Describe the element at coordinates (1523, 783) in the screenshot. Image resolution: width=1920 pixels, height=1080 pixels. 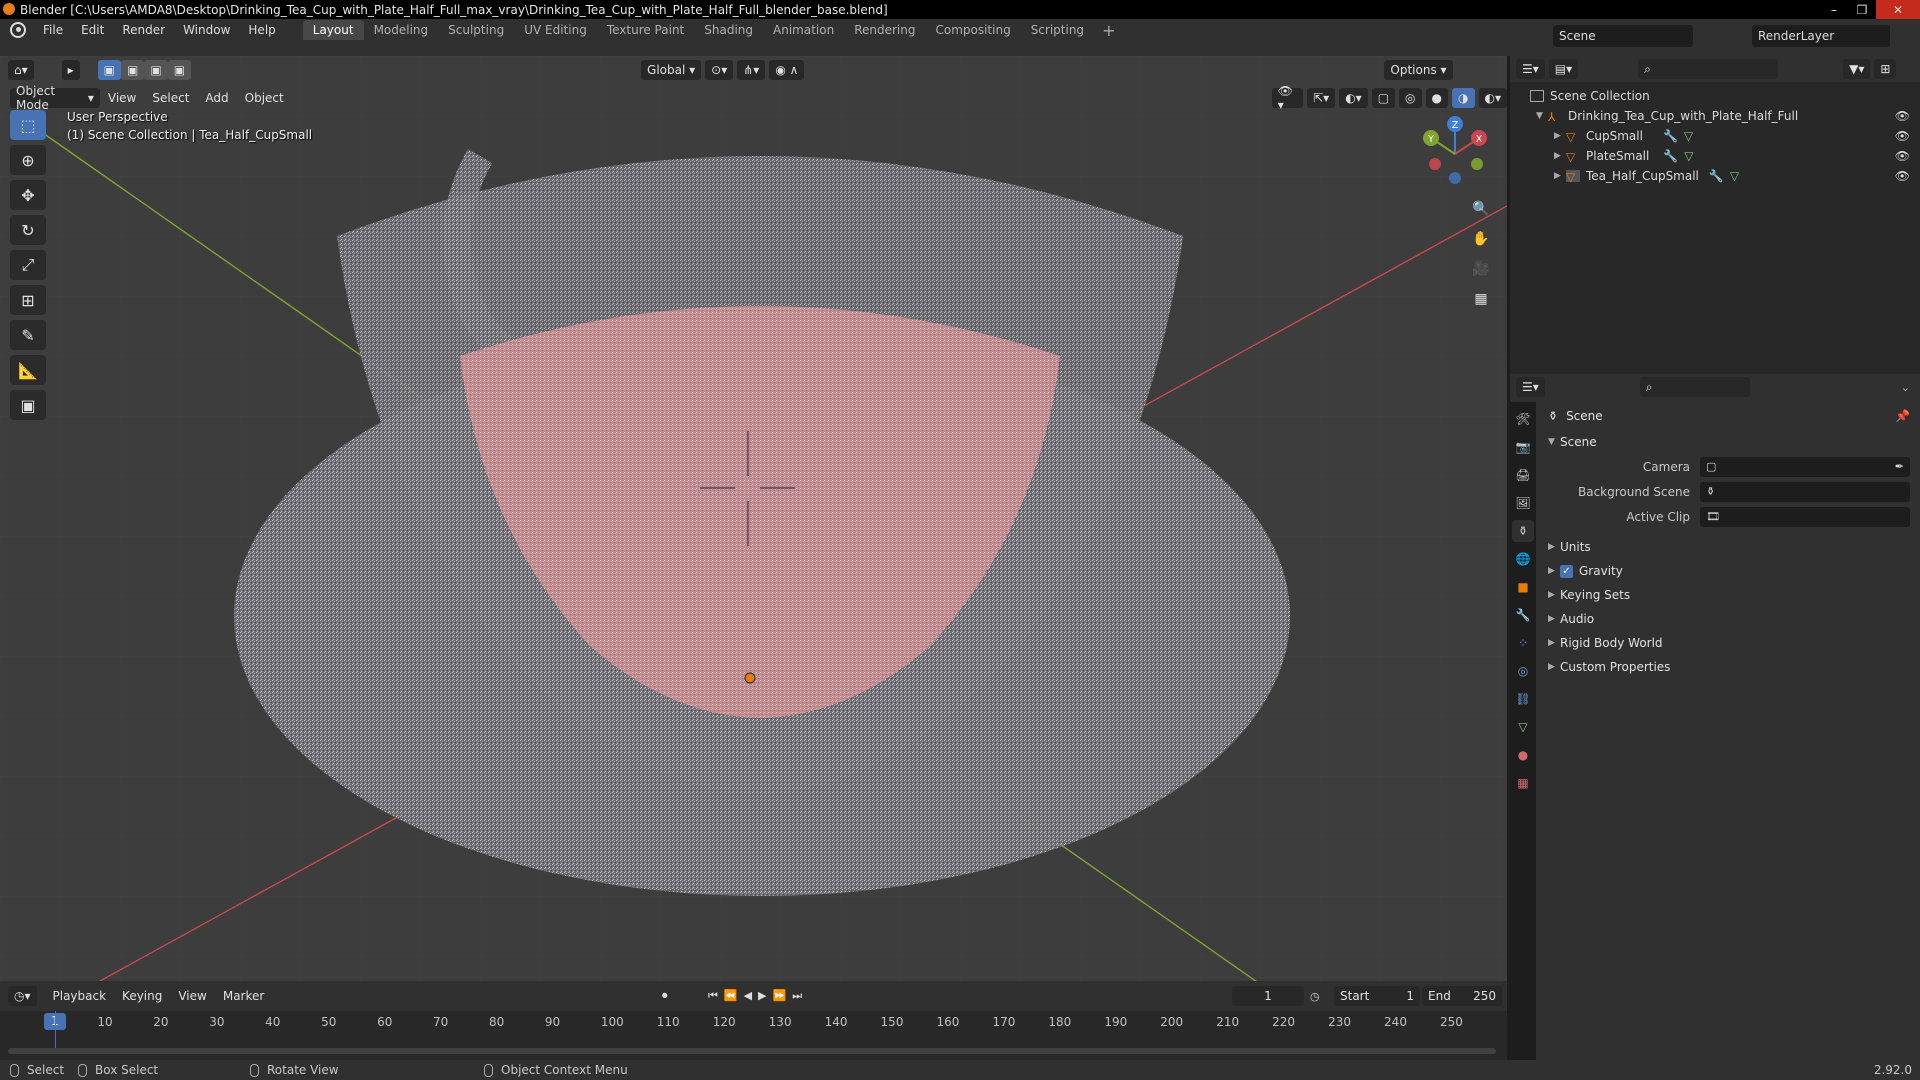
I see `texture-tab-icon: ▦` at that location.